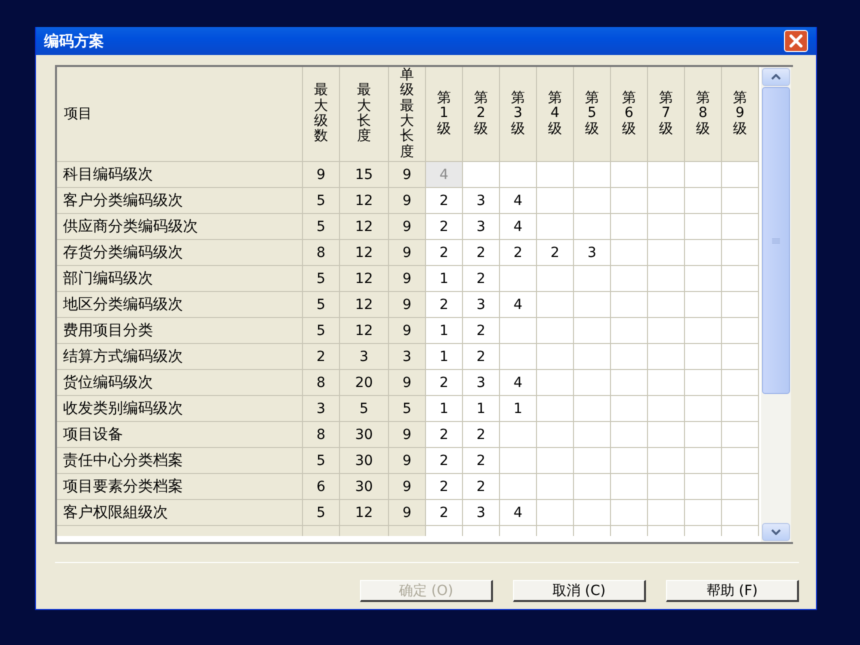 Image resolution: width=860 pixels, height=645 pixels. What do you see at coordinates (796, 41) in the screenshot?
I see `close-button` at bounding box center [796, 41].